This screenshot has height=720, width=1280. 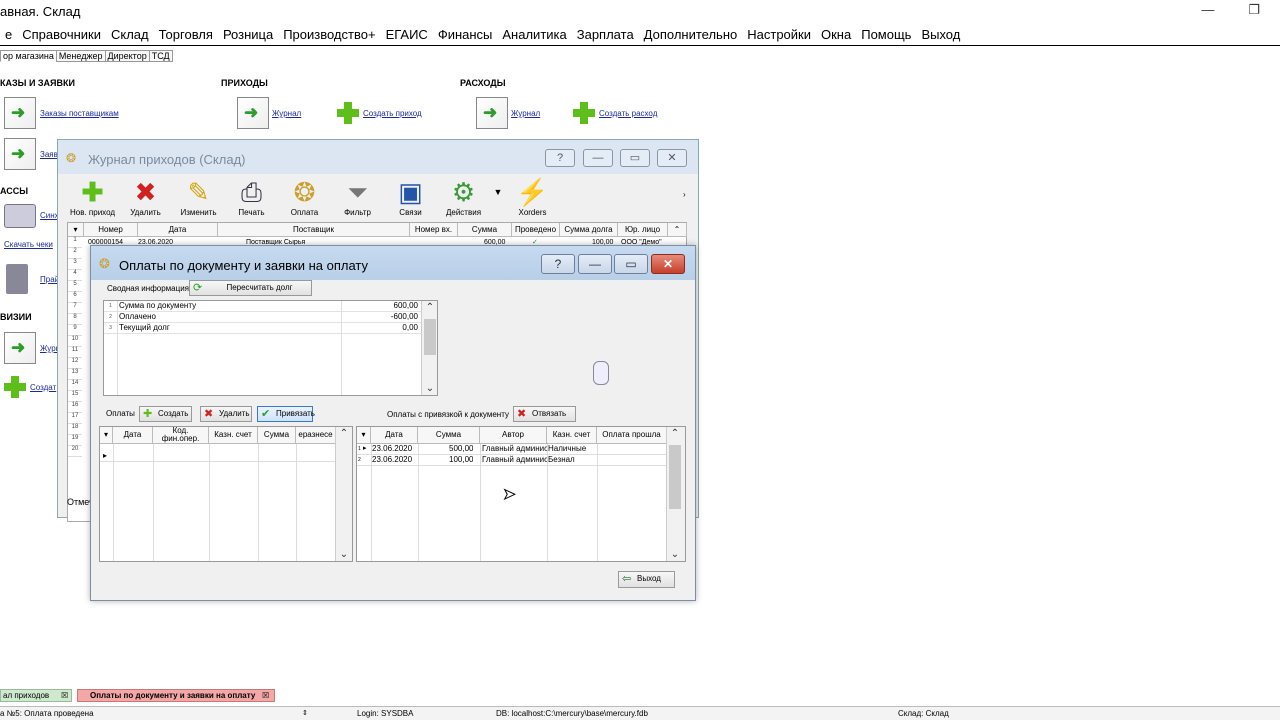 What do you see at coordinates (677, 230) in the screenshot?
I see `scroll-up-icon: ⌃` at bounding box center [677, 230].